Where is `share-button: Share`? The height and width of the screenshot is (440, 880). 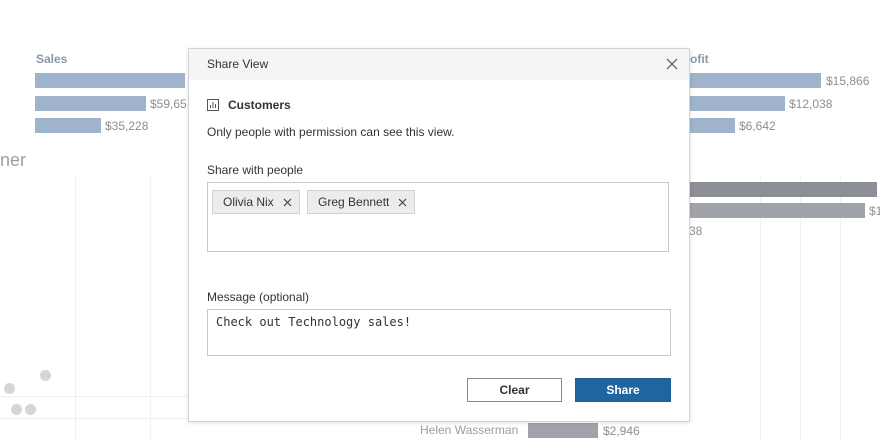 share-button: Share is located at coordinates (623, 390).